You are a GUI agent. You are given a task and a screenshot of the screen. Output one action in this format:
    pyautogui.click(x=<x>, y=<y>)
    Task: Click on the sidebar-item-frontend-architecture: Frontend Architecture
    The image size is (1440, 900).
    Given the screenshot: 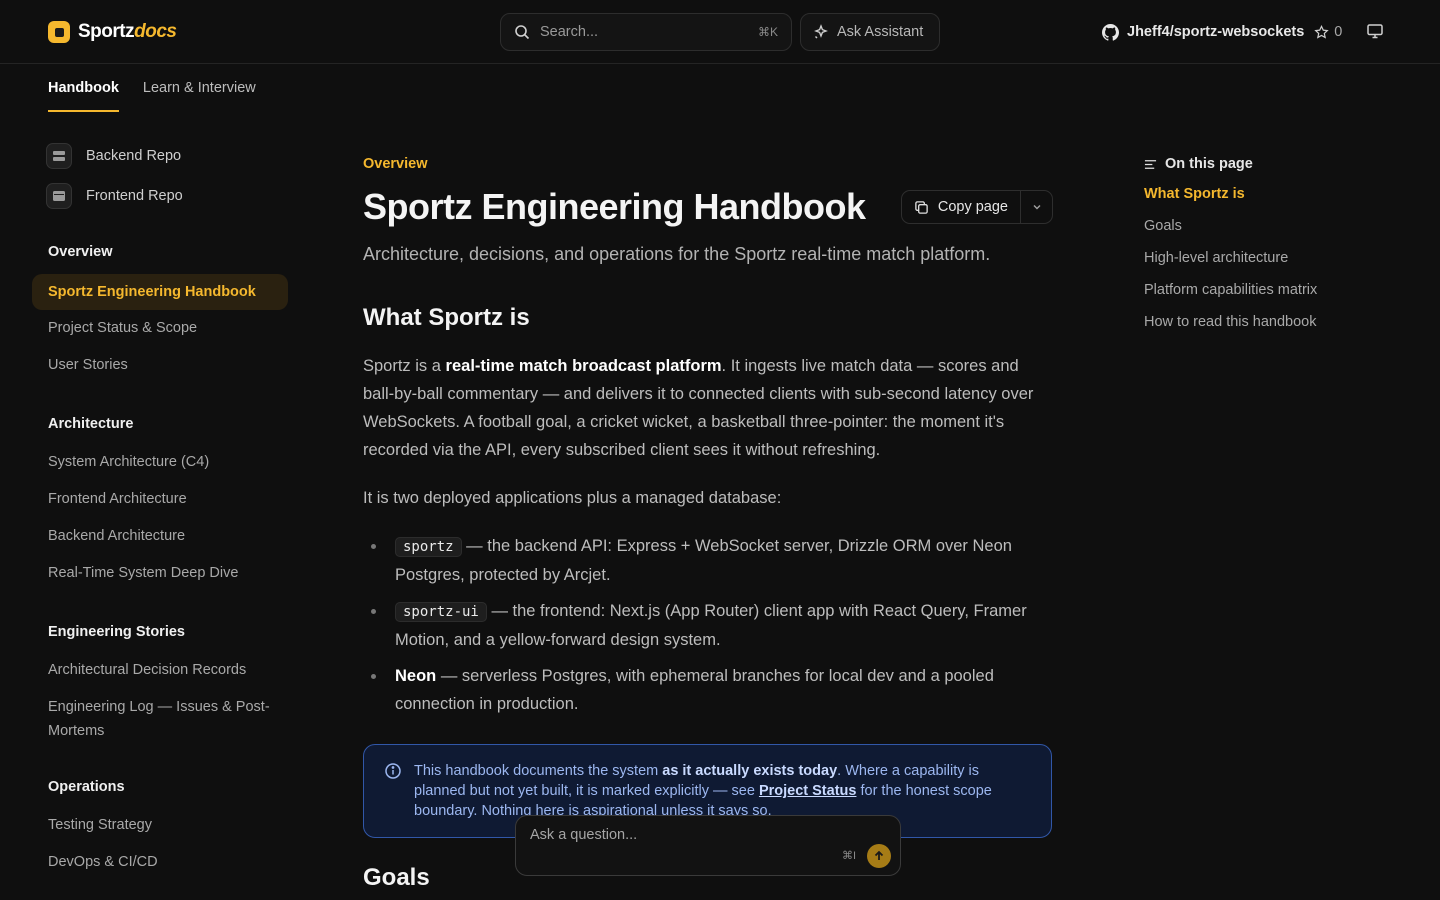 What is the action you would take?
    pyautogui.click(x=160, y=499)
    